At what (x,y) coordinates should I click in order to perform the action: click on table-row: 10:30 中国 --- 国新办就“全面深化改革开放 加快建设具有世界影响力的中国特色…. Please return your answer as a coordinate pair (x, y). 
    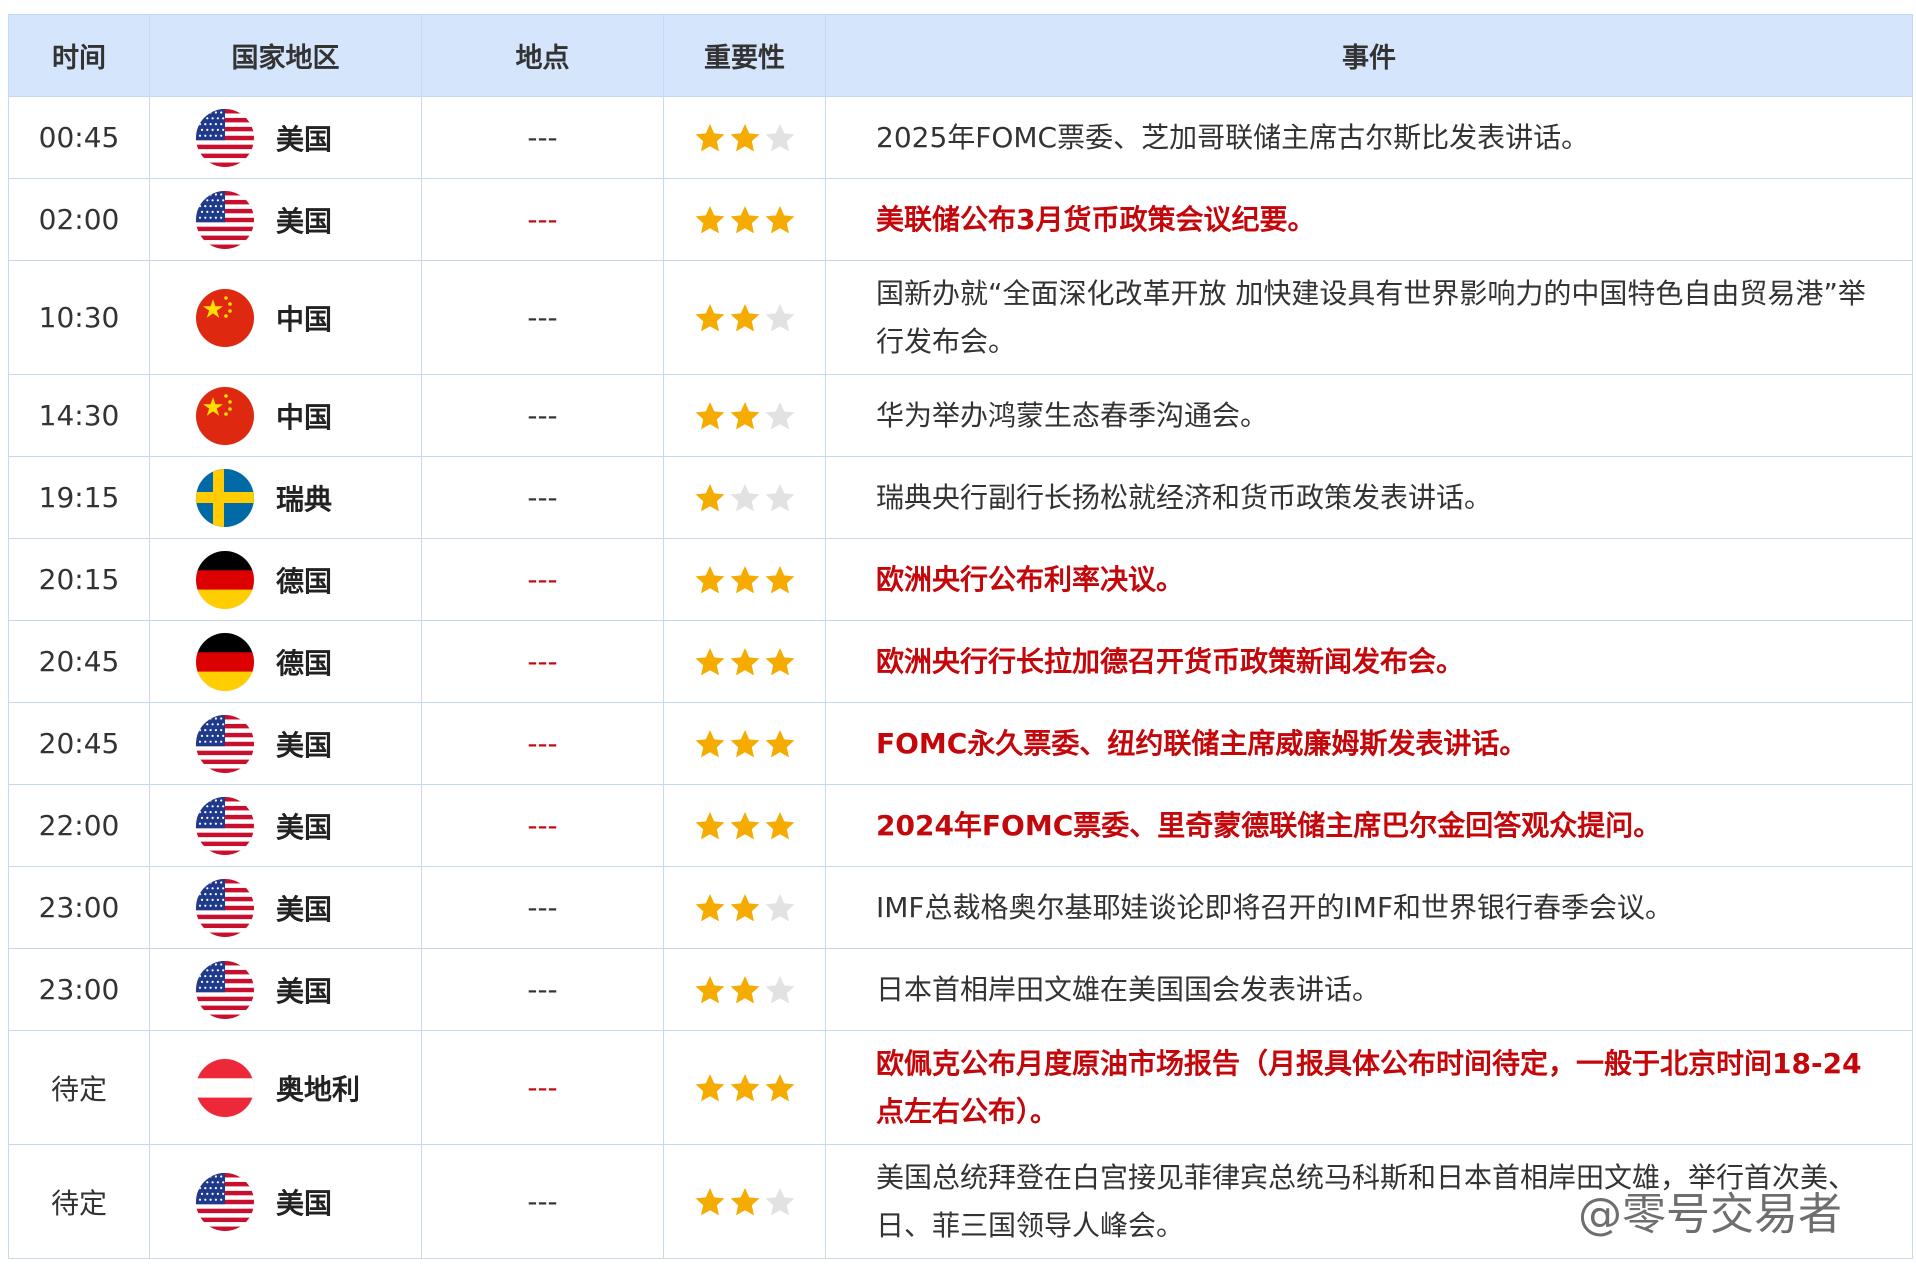
    Looking at the image, I should click on (960, 317).